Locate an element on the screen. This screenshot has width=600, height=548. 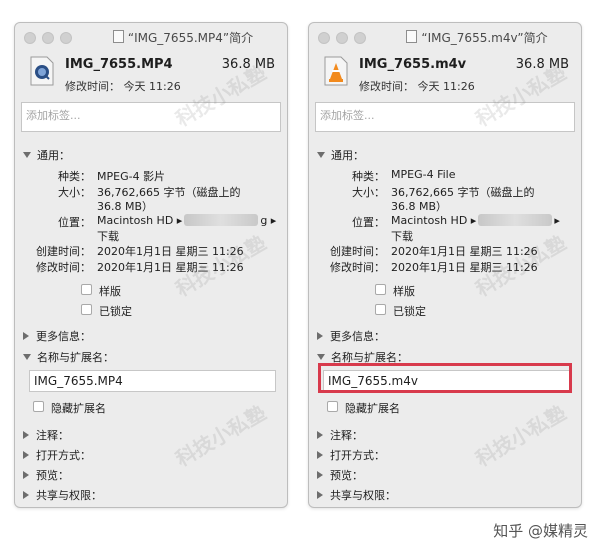
kind-value: MPEG-4 File is located at coordinates (423, 174).